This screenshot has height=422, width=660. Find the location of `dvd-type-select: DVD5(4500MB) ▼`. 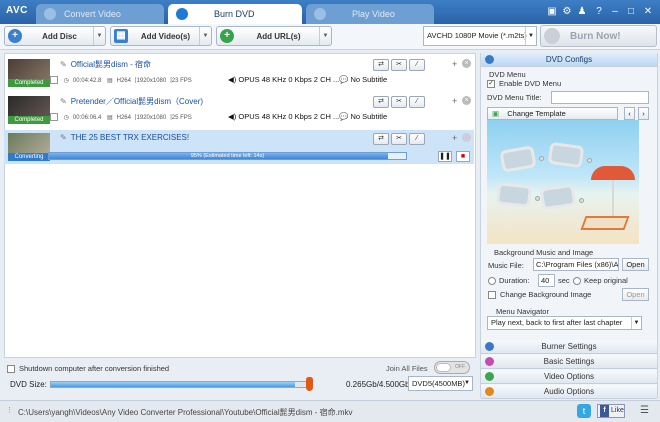

dvd-type-select: DVD5(4500MB) ▼ is located at coordinates (440, 383).